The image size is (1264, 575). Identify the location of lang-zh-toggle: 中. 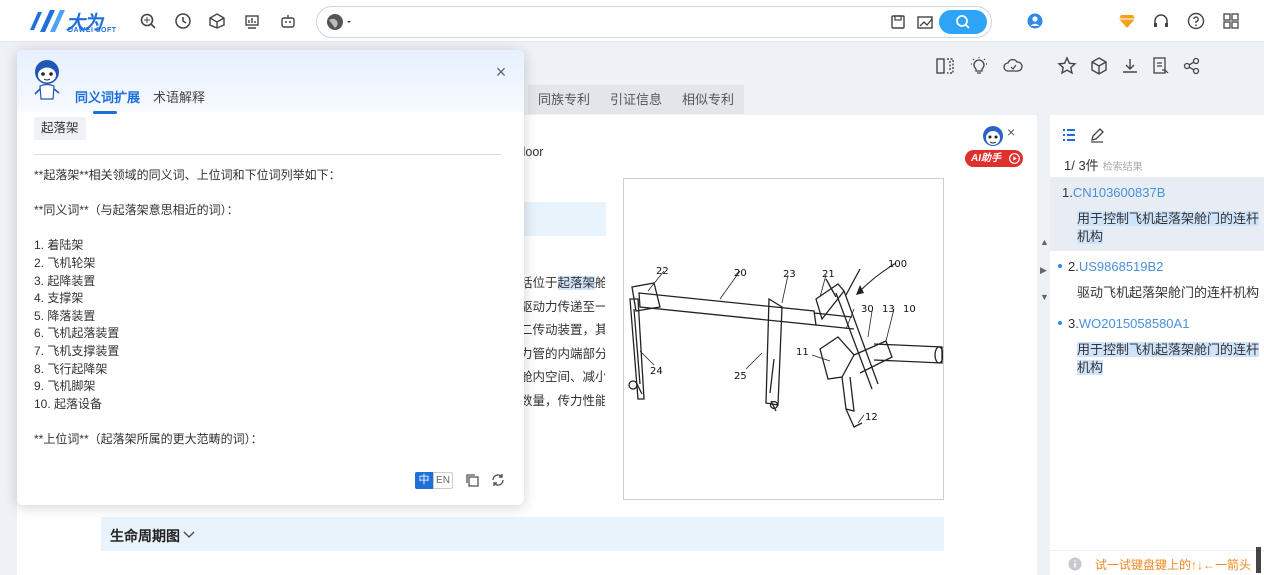
(424, 480).